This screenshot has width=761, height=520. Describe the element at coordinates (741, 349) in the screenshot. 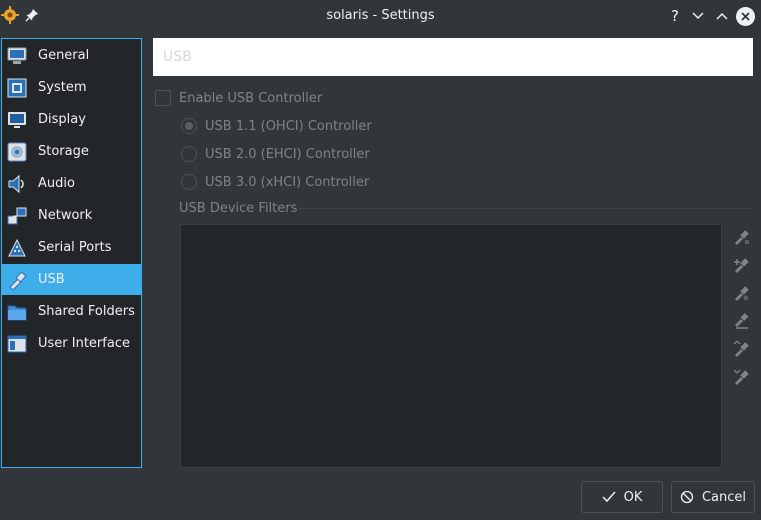

I see `move-up-icon` at that location.